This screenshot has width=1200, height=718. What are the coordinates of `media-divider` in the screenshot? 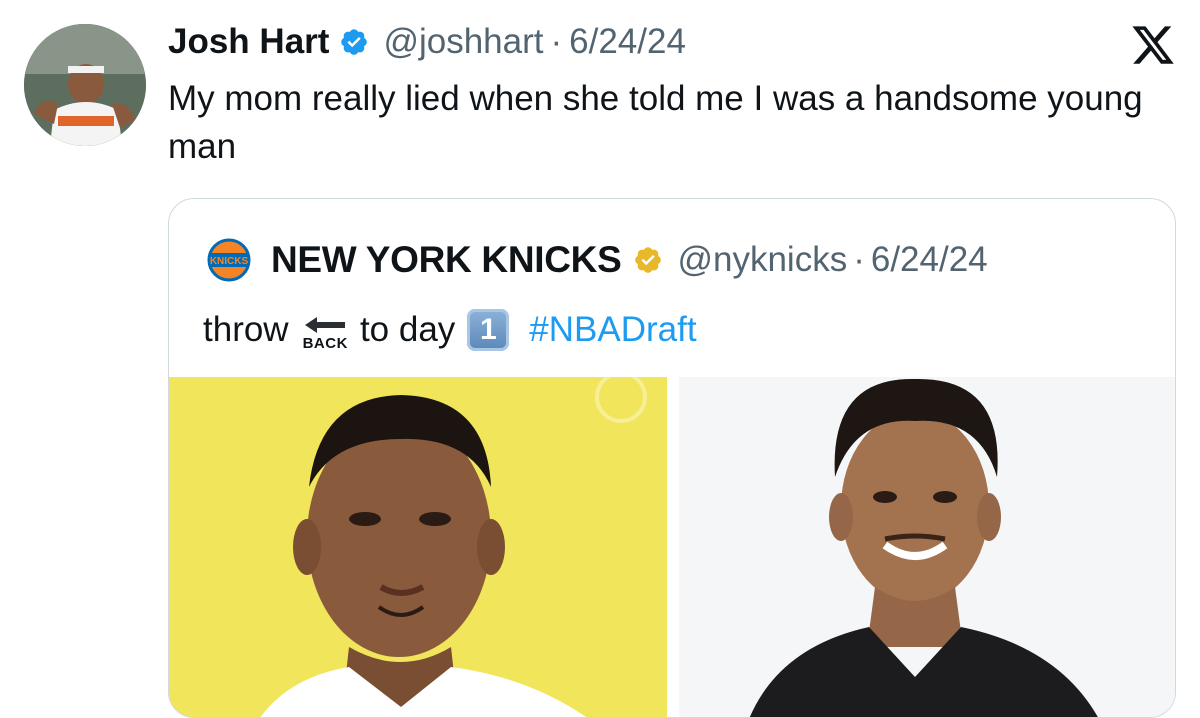 It's located at (673, 547).